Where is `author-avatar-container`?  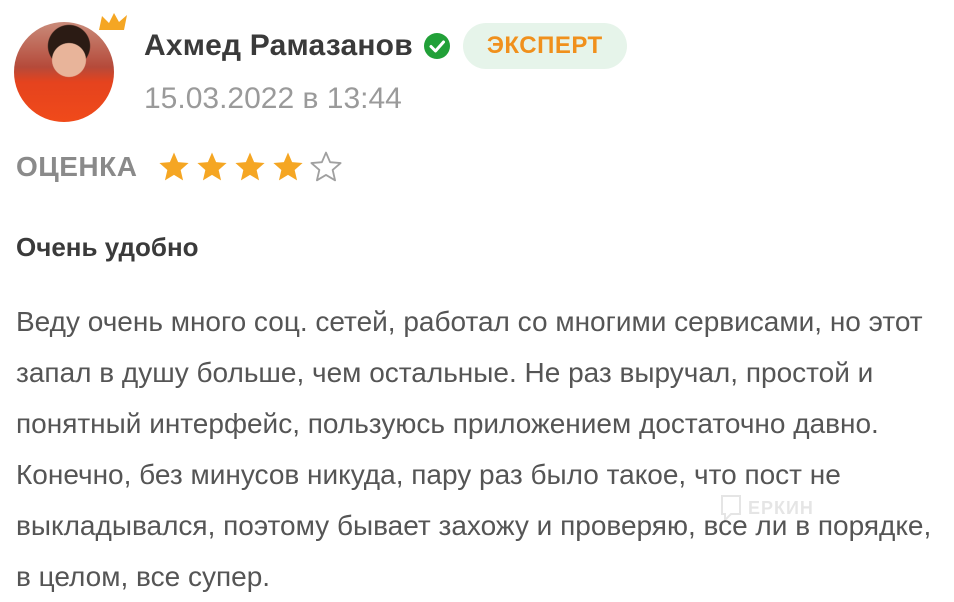 author-avatar-container is located at coordinates (70, 67).